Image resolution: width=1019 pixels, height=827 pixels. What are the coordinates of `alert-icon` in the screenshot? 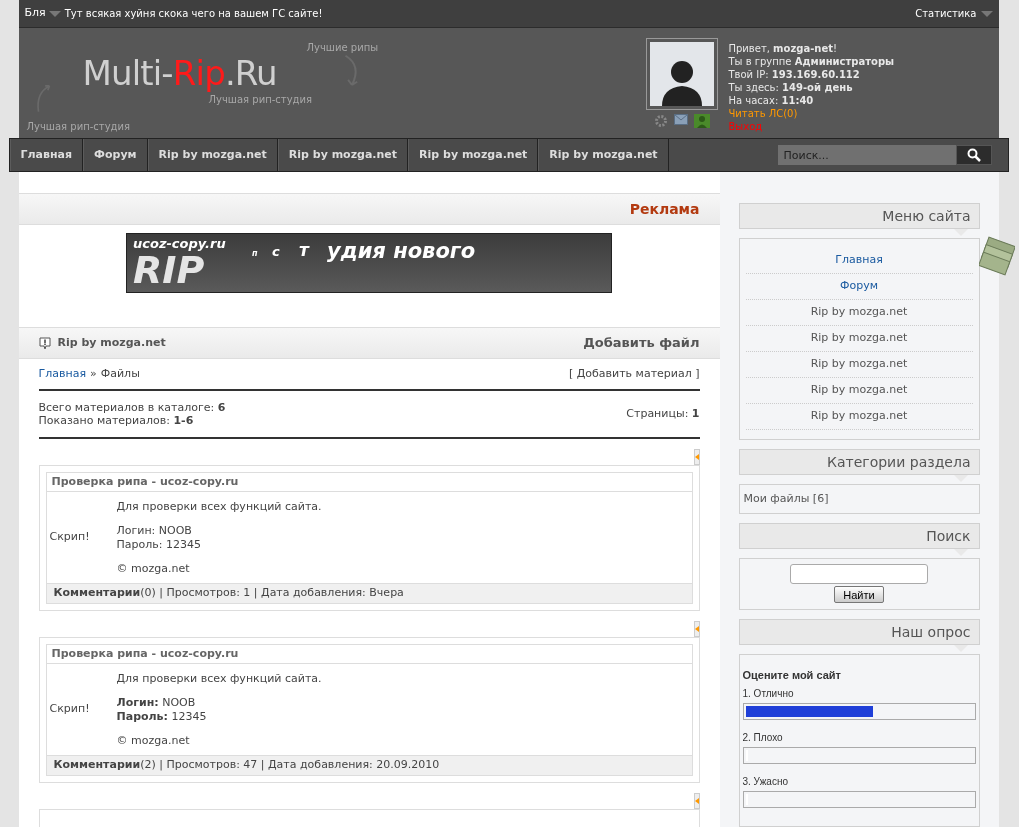 It's located at (44, 343).